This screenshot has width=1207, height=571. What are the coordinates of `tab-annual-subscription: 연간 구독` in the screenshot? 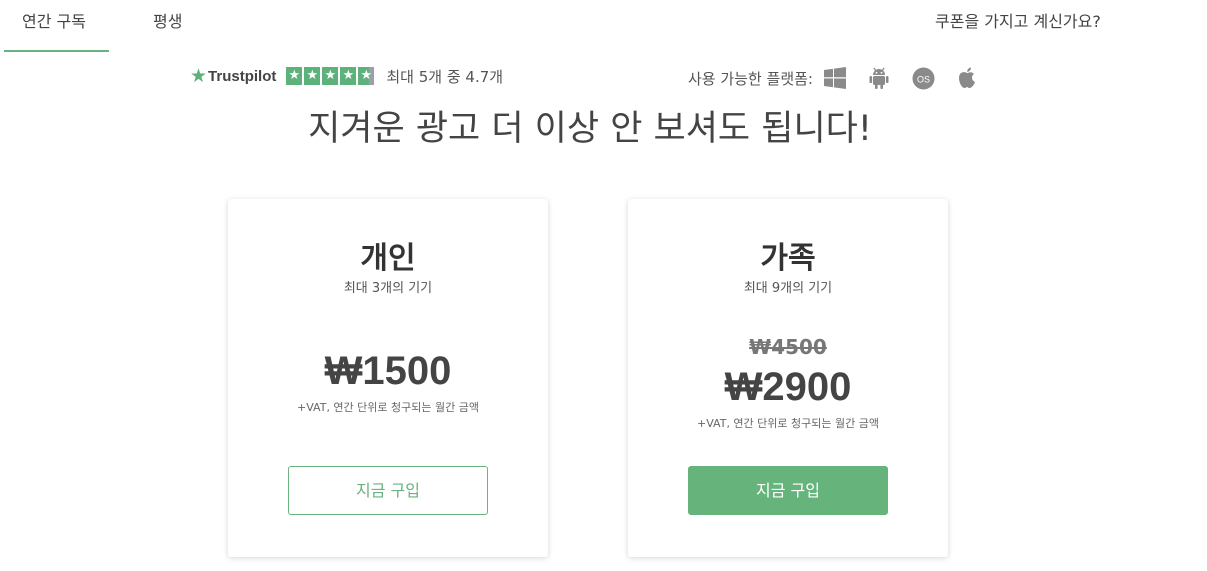 It's located at (54, 20).